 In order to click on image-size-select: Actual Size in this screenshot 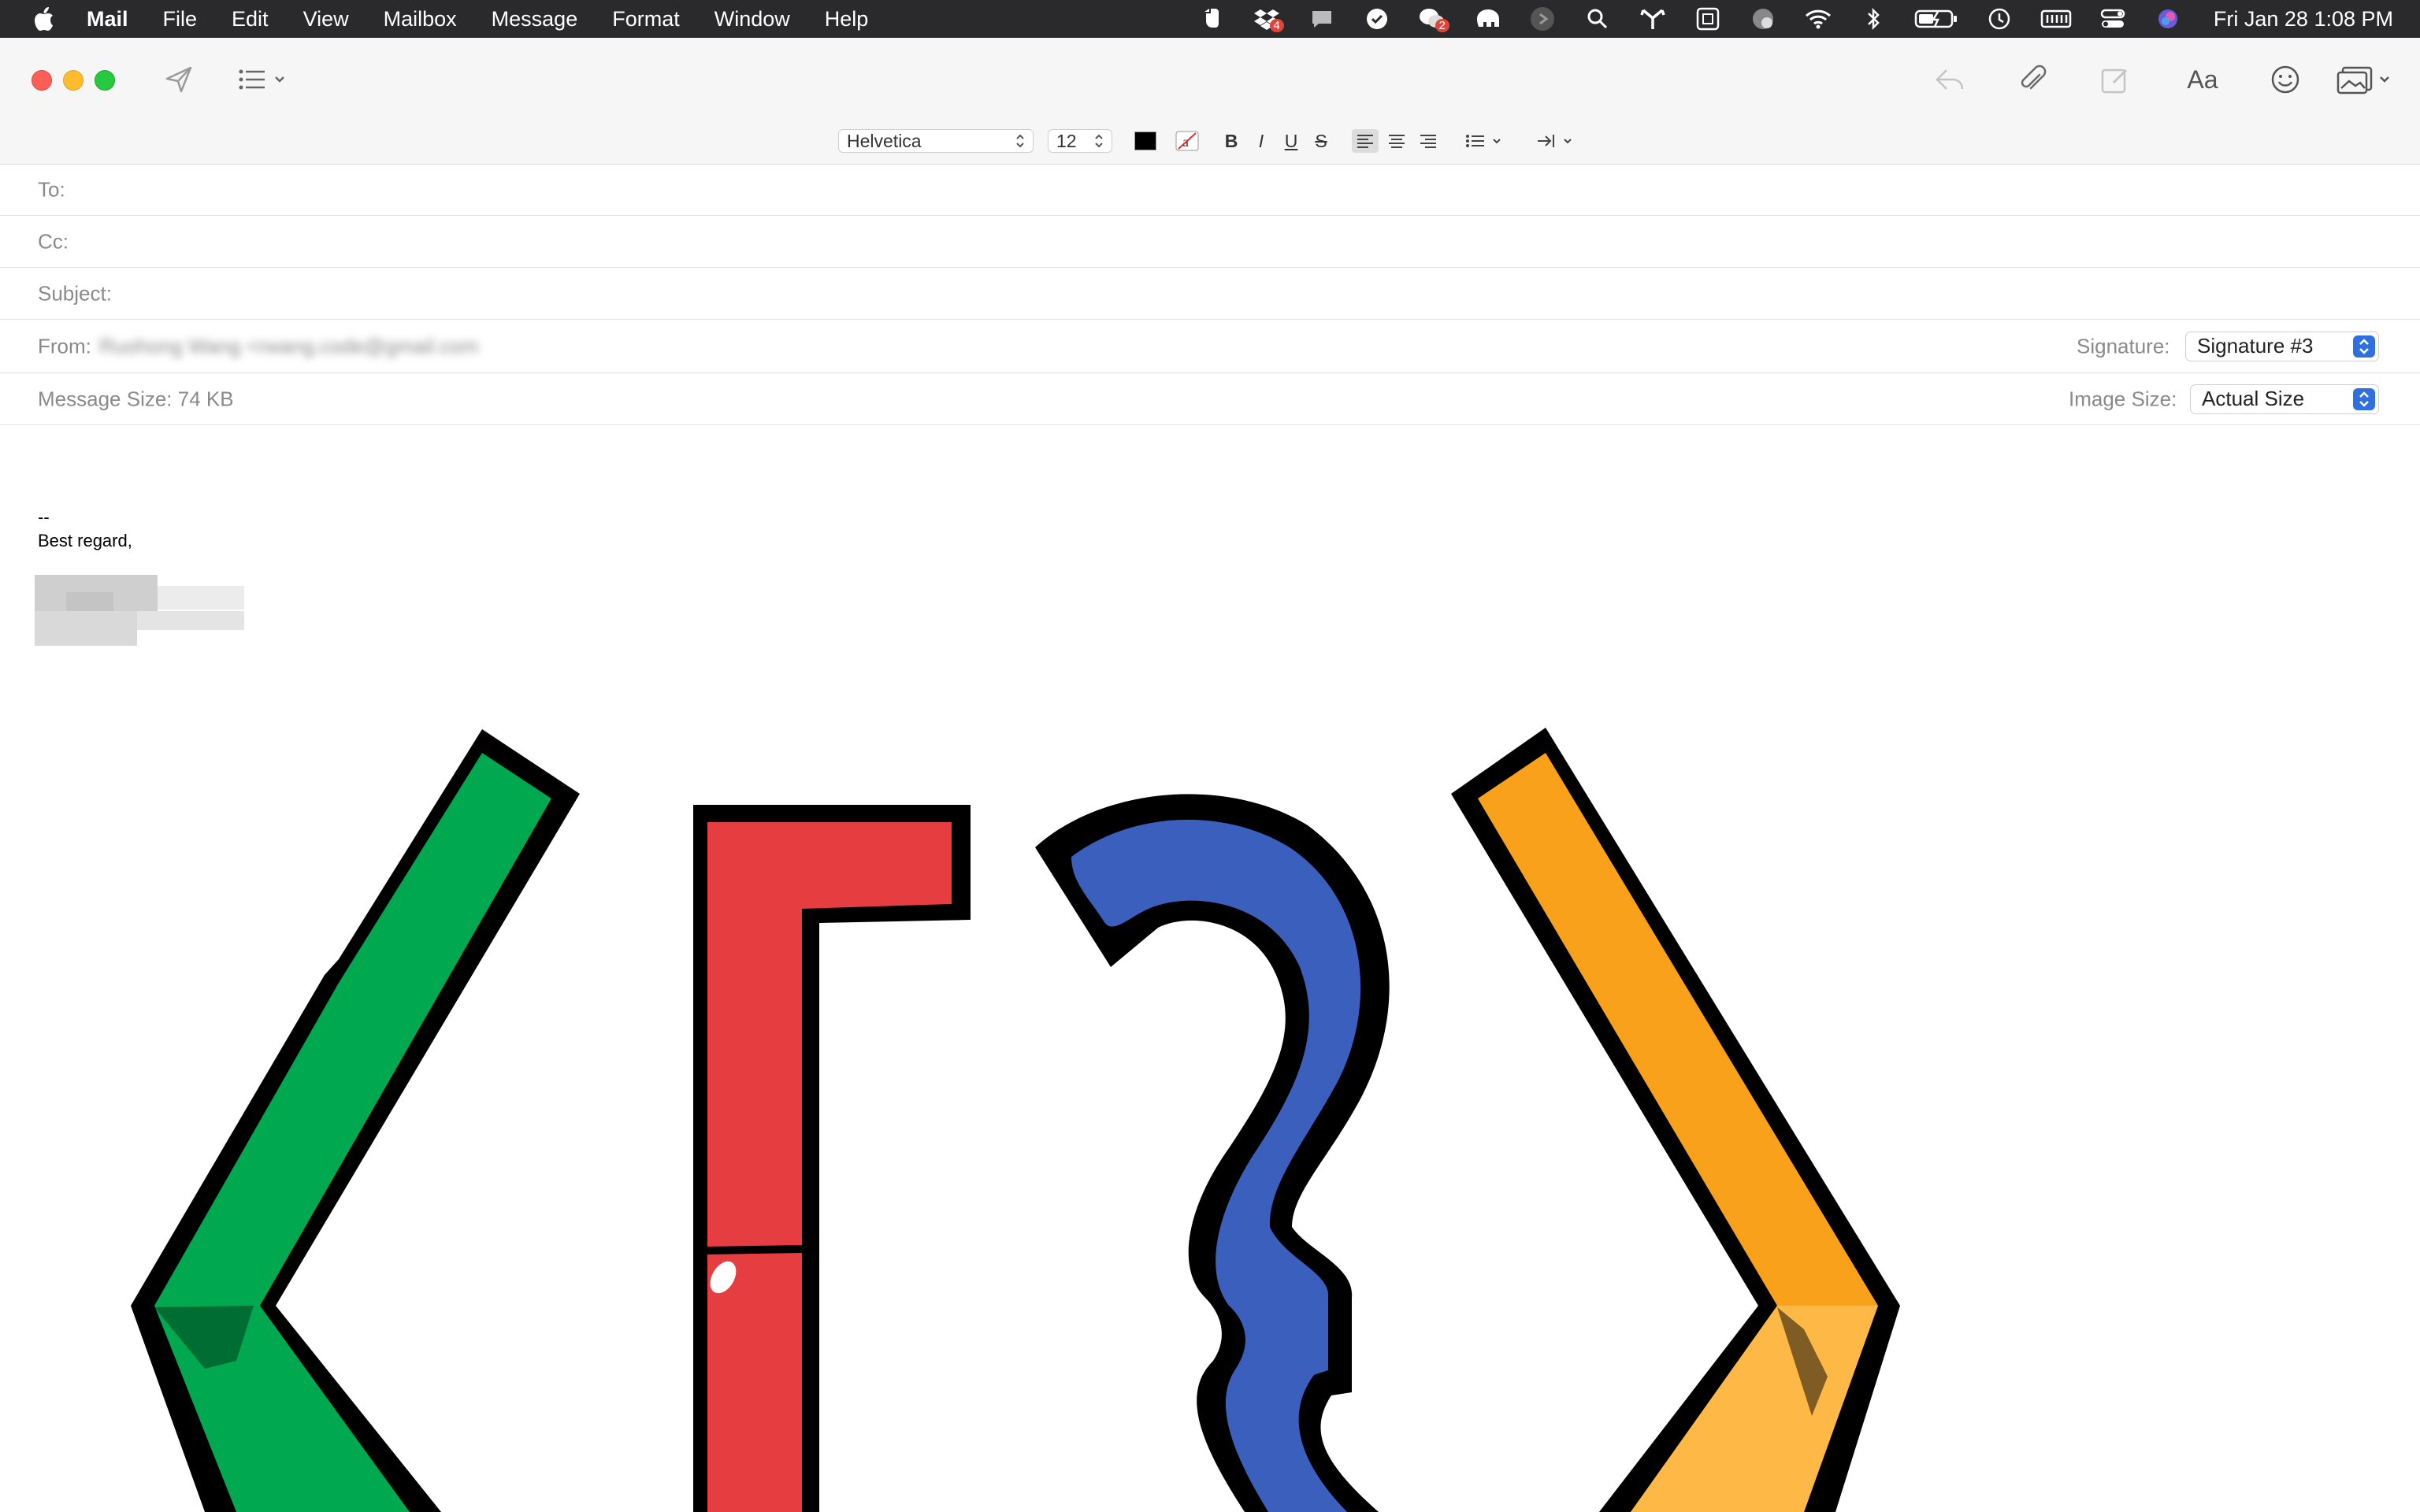, I will do `click(2284, 399)`.